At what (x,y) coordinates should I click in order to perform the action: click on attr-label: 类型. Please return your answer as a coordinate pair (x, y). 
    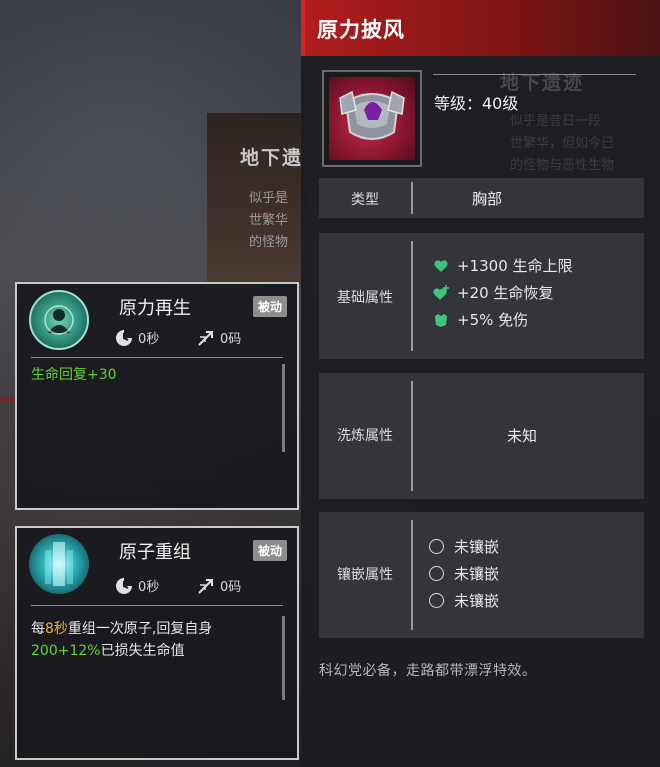
    Looking at the image, I should click on (365, 200).